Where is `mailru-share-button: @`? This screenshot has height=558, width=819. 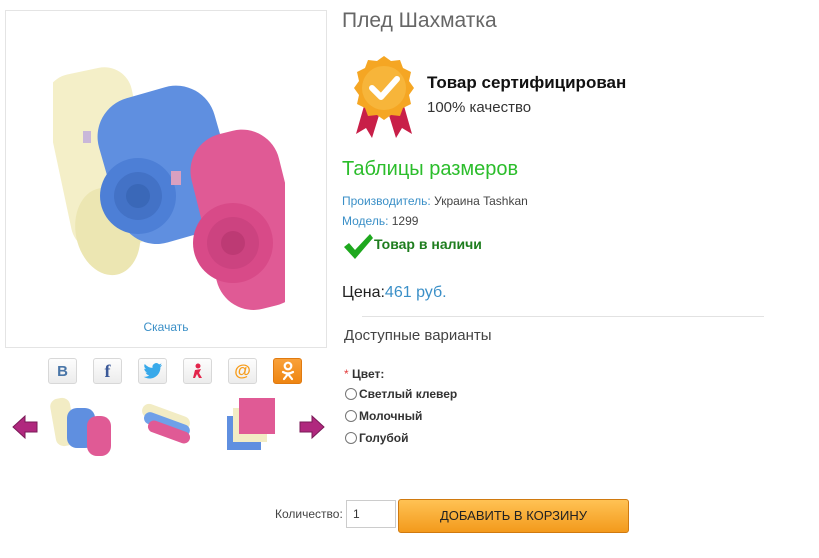
mailru-share-button: @ is located at coordinates (242, 371).